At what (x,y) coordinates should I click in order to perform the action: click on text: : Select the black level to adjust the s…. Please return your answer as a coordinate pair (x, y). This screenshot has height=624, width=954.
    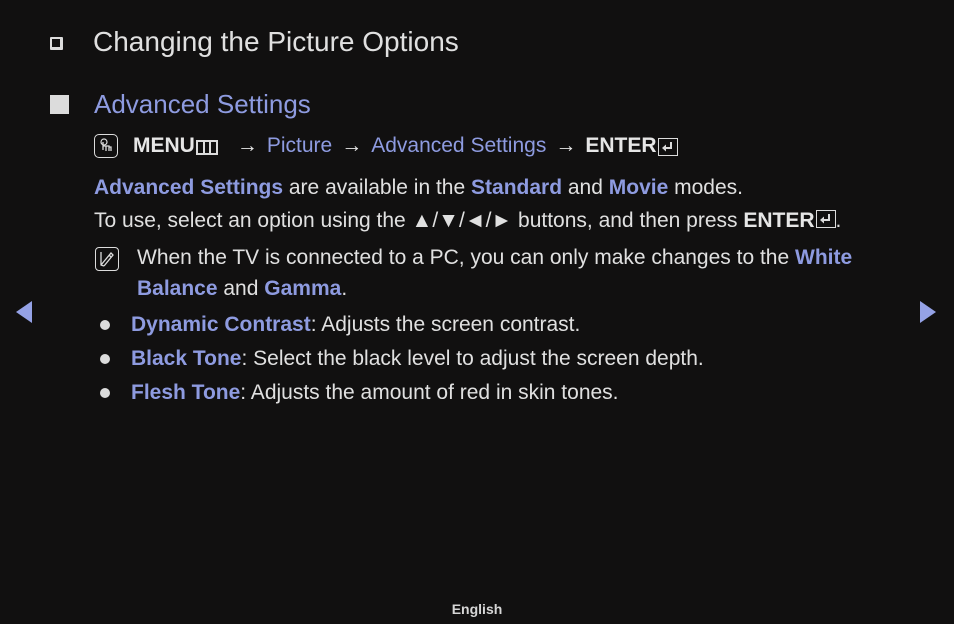
    Looking at the image, I should click on (472, 358).